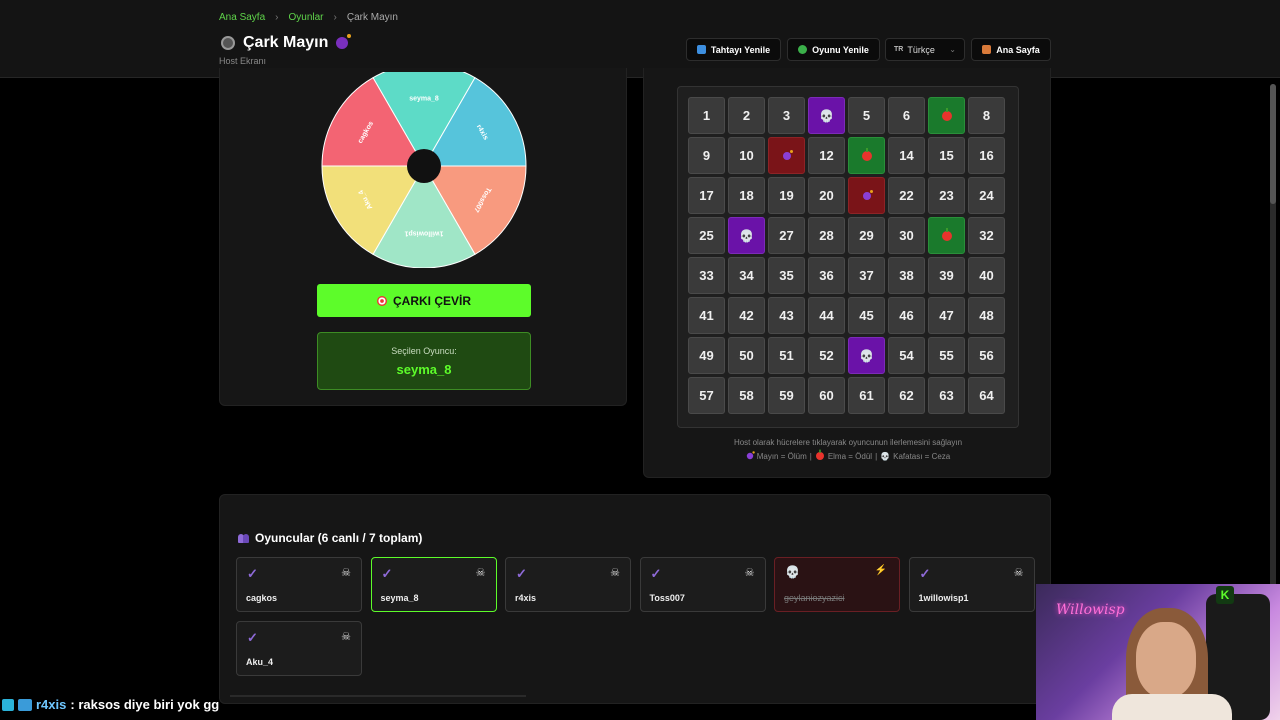  Describe the element at coordinates (424, 300) in the screenshot. I see `spin-wheel-button: ÇARKI ÇEVİR` at that location.